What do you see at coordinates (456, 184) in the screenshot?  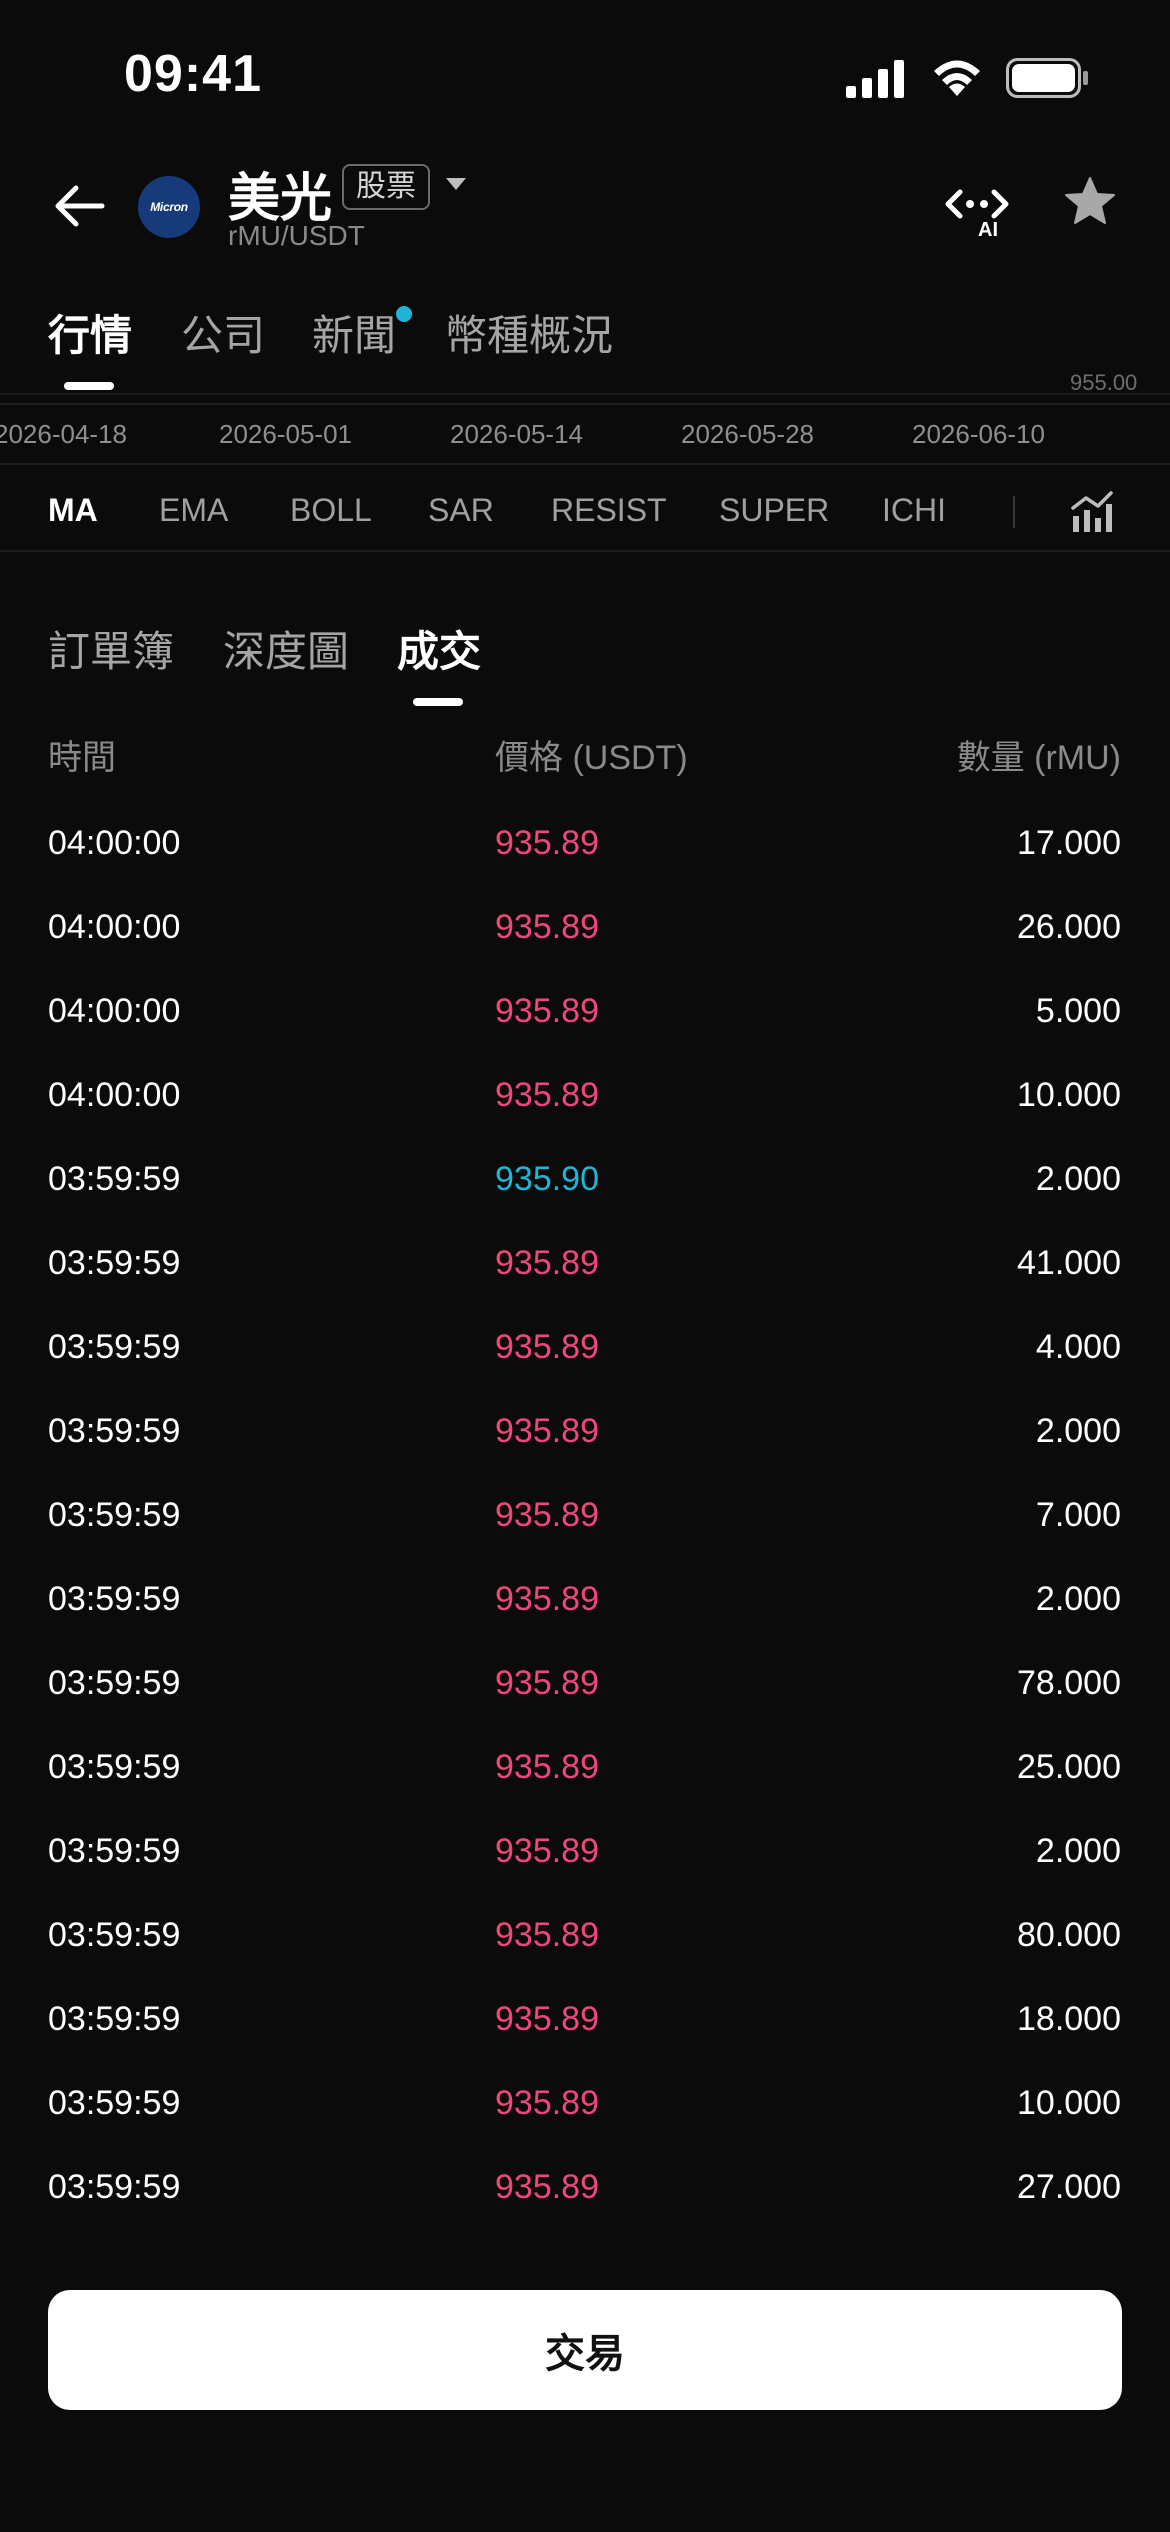 I see `chevron-down-icon` at bounding box center [456, 184].